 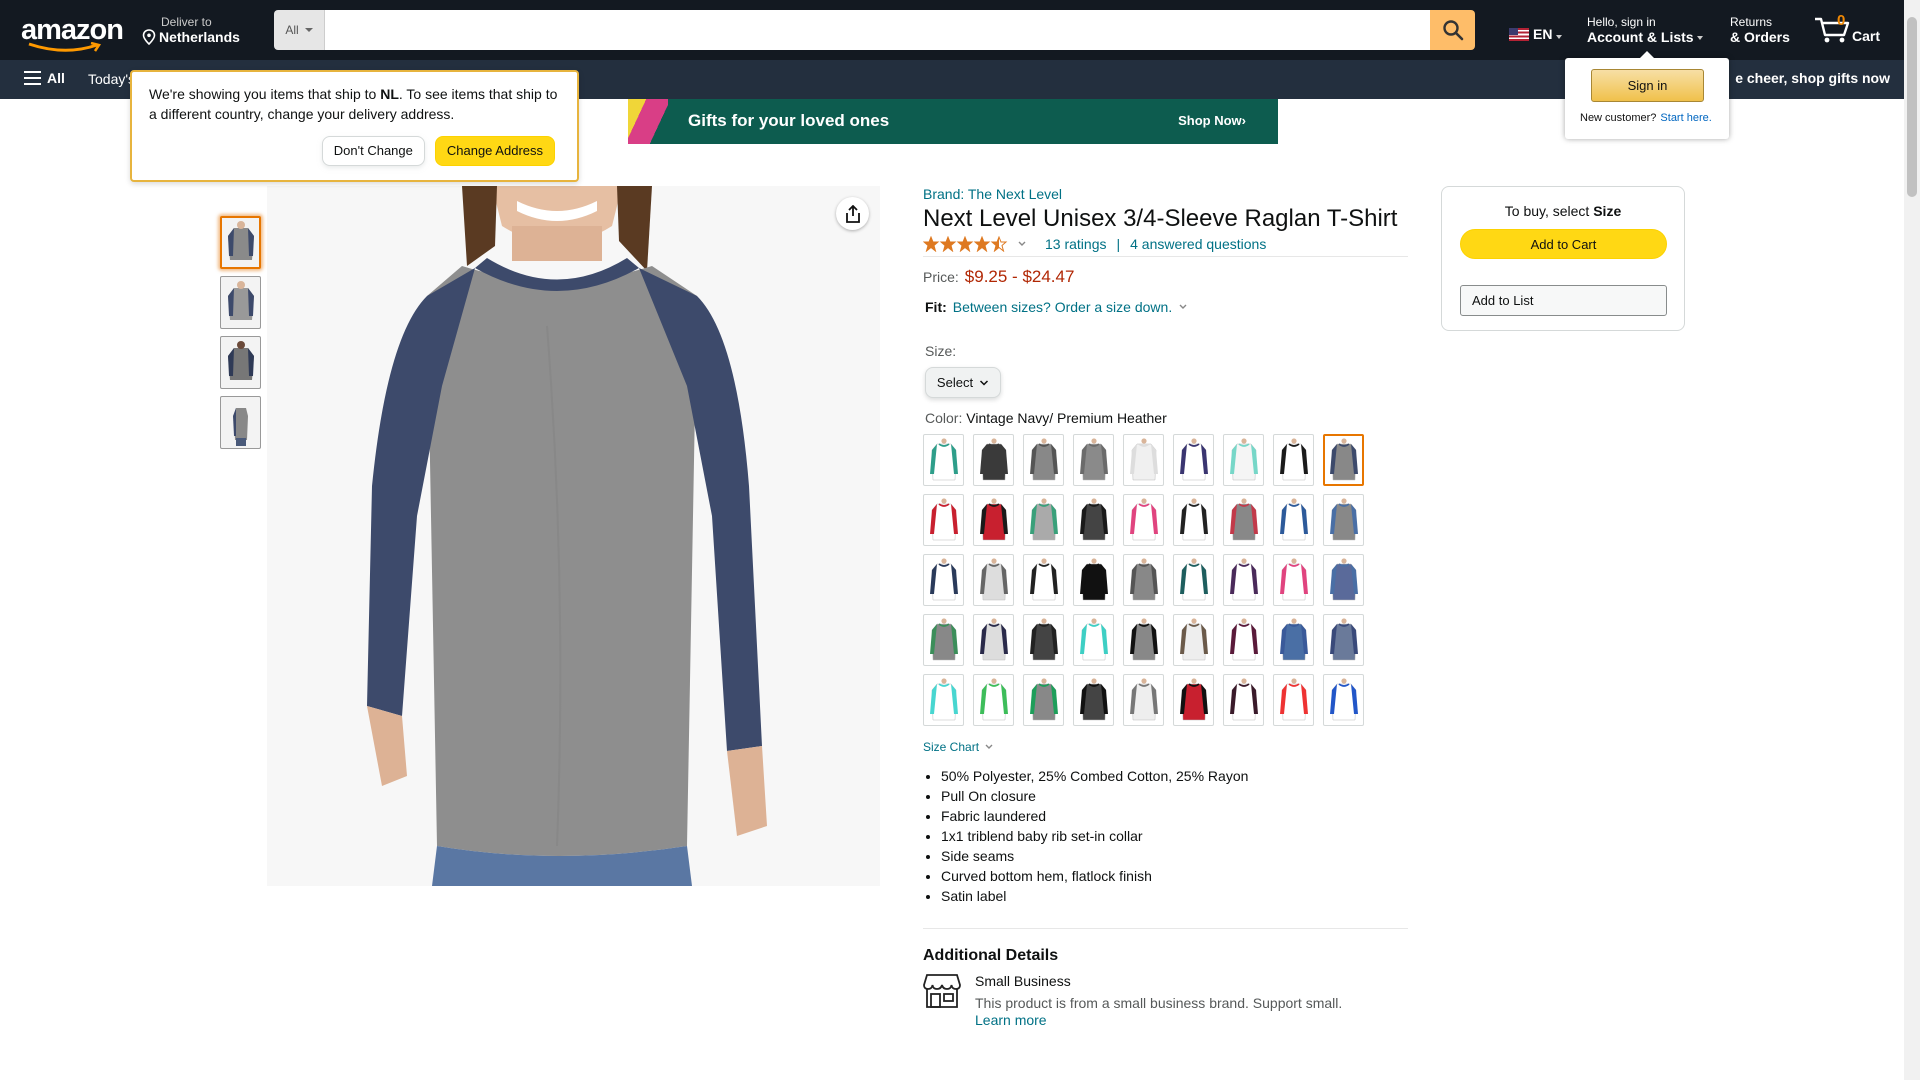 What do you see at coordinates (72, 33) in the screenshot?
I see `amazon-logo: amazon` at bounding box center [72, 33].